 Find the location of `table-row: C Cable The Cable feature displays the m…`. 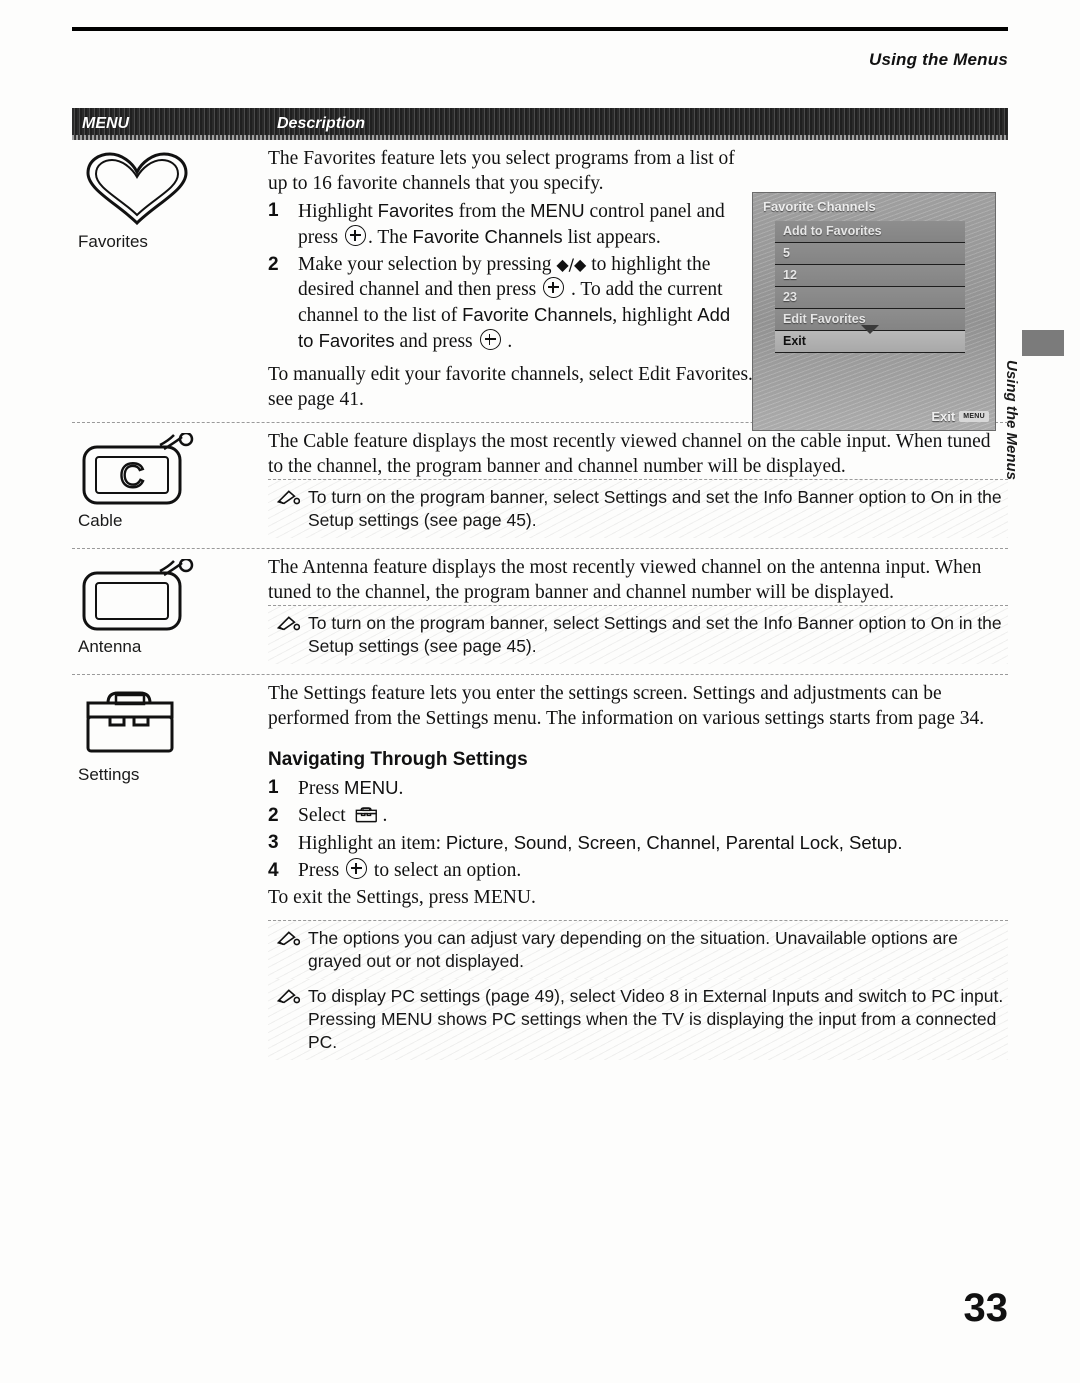

table-row: C Cable The Cable feature displays the m… is located at coordinates (540, 485).